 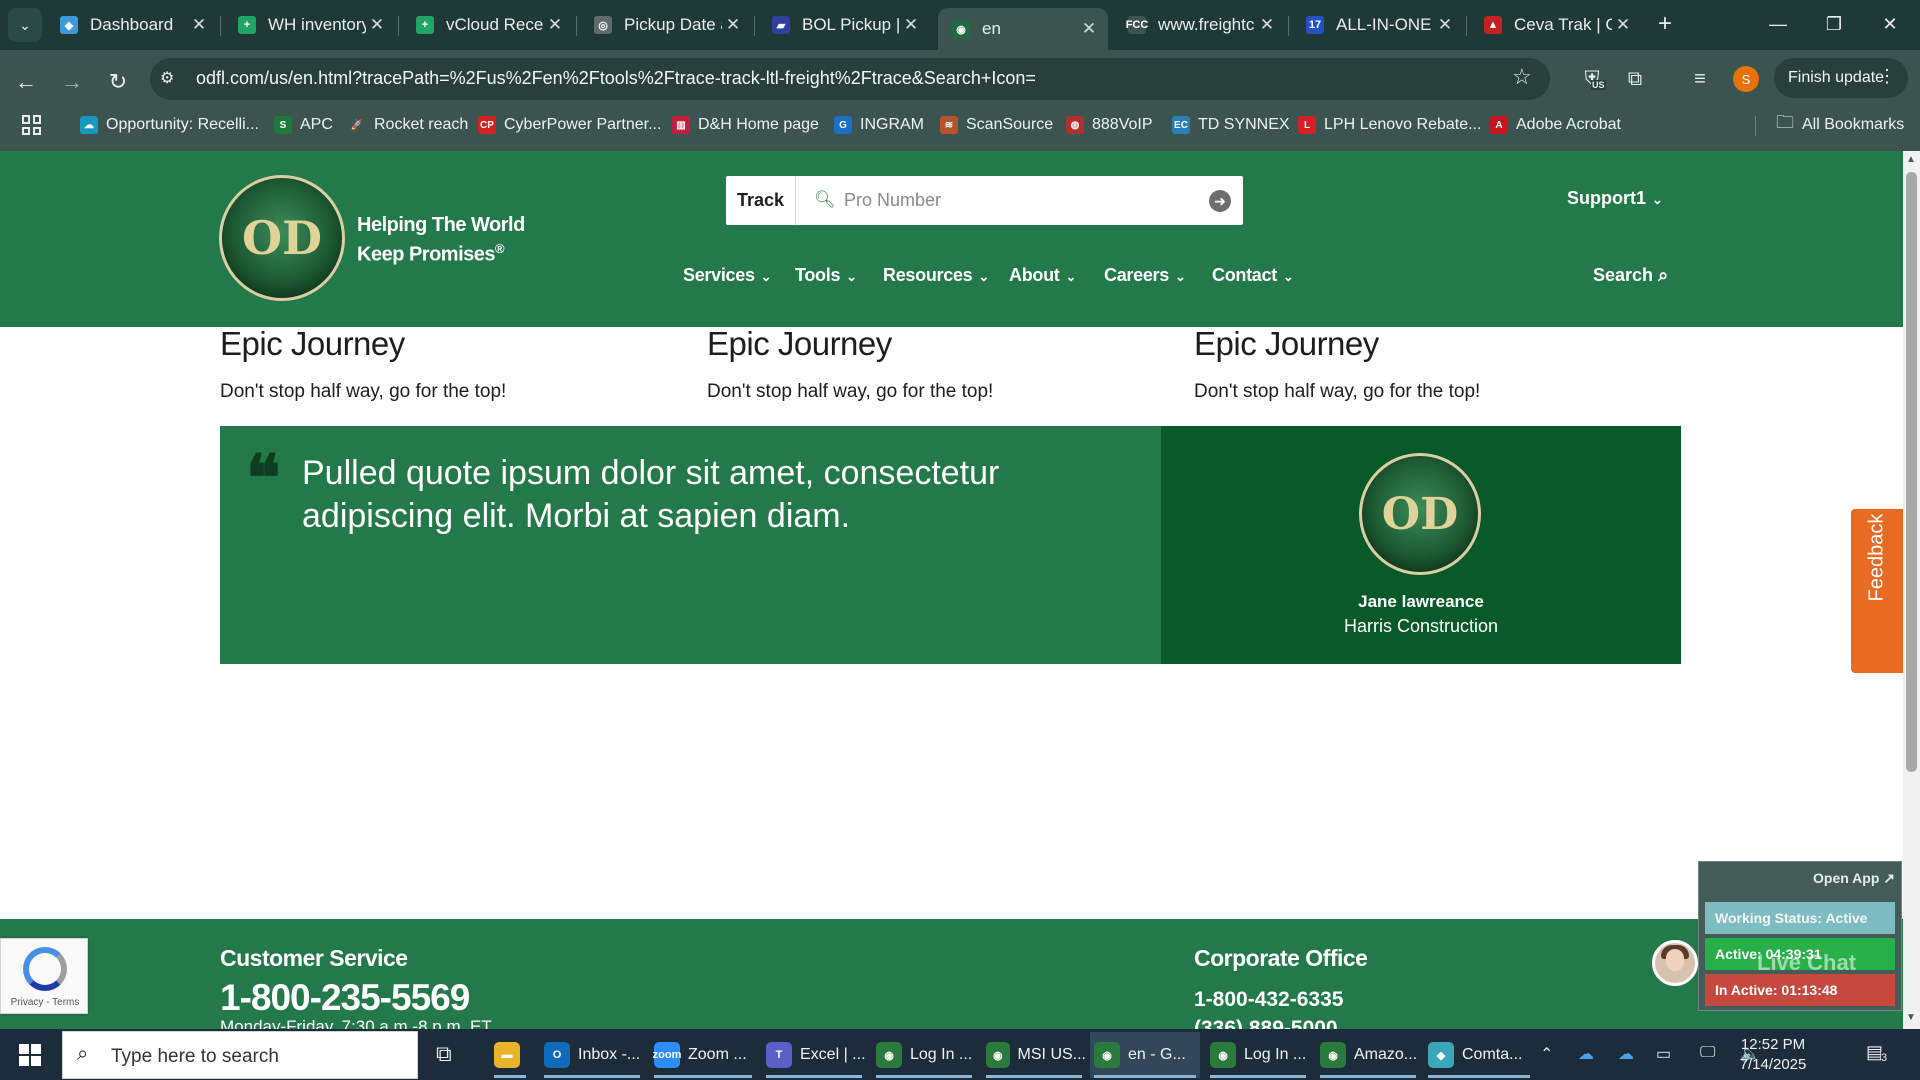 I want to click on nav-services: Services ⌄, so click(x=727, y=275).